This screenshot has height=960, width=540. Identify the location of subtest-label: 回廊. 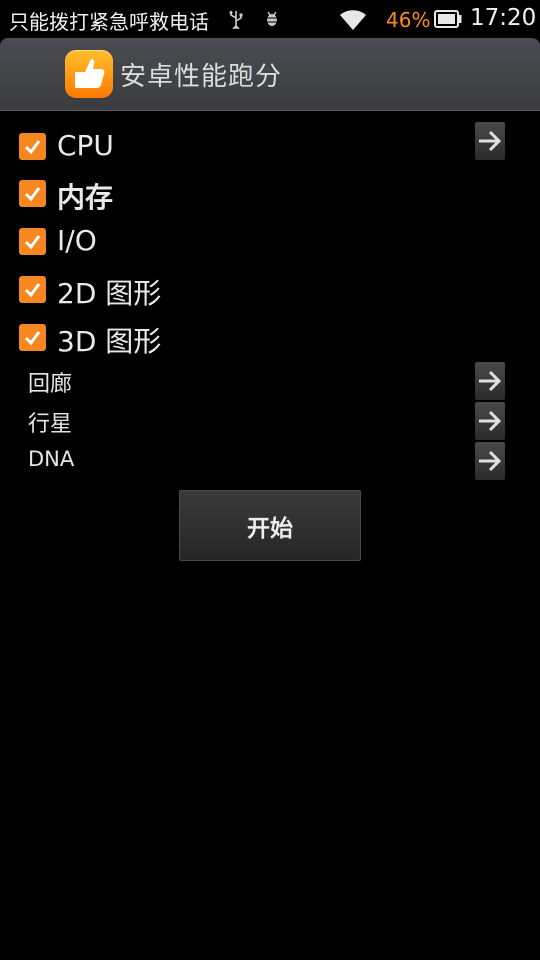
(50, 384).